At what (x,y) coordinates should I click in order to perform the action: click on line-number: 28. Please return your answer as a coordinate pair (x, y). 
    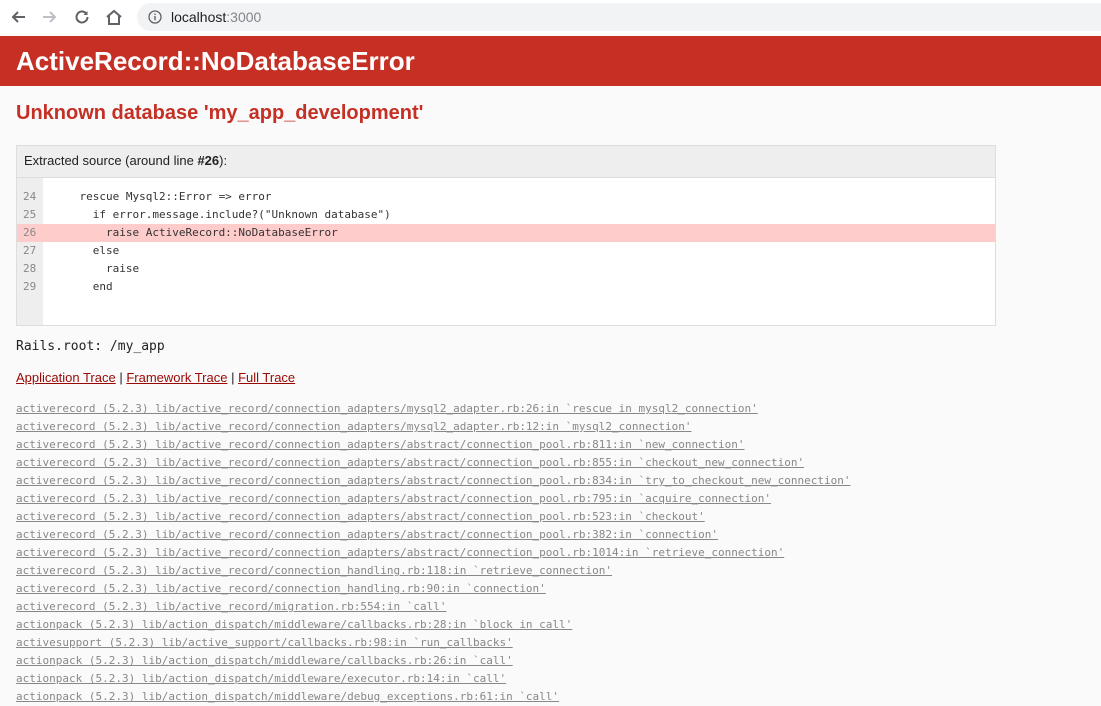
    Looking at the image, I should click on (30, 268).